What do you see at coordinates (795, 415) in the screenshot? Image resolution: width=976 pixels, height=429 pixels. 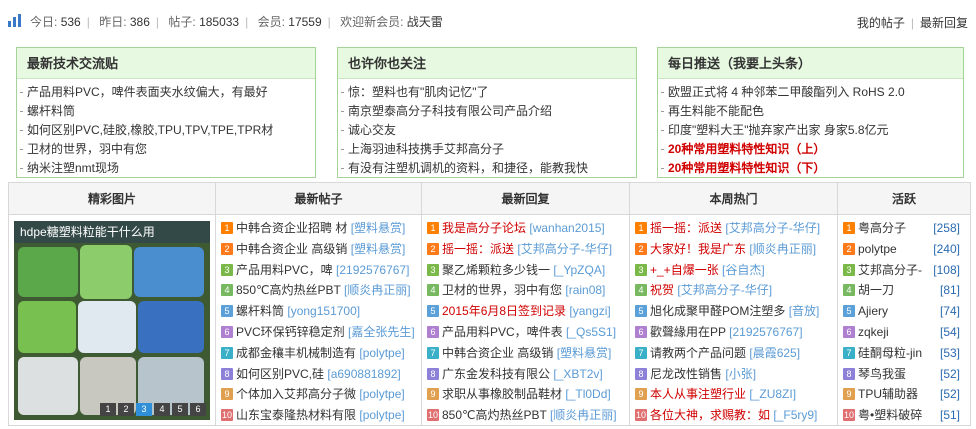 I see `author-link: [_F5ry9]` at bounding box center [795, 415].